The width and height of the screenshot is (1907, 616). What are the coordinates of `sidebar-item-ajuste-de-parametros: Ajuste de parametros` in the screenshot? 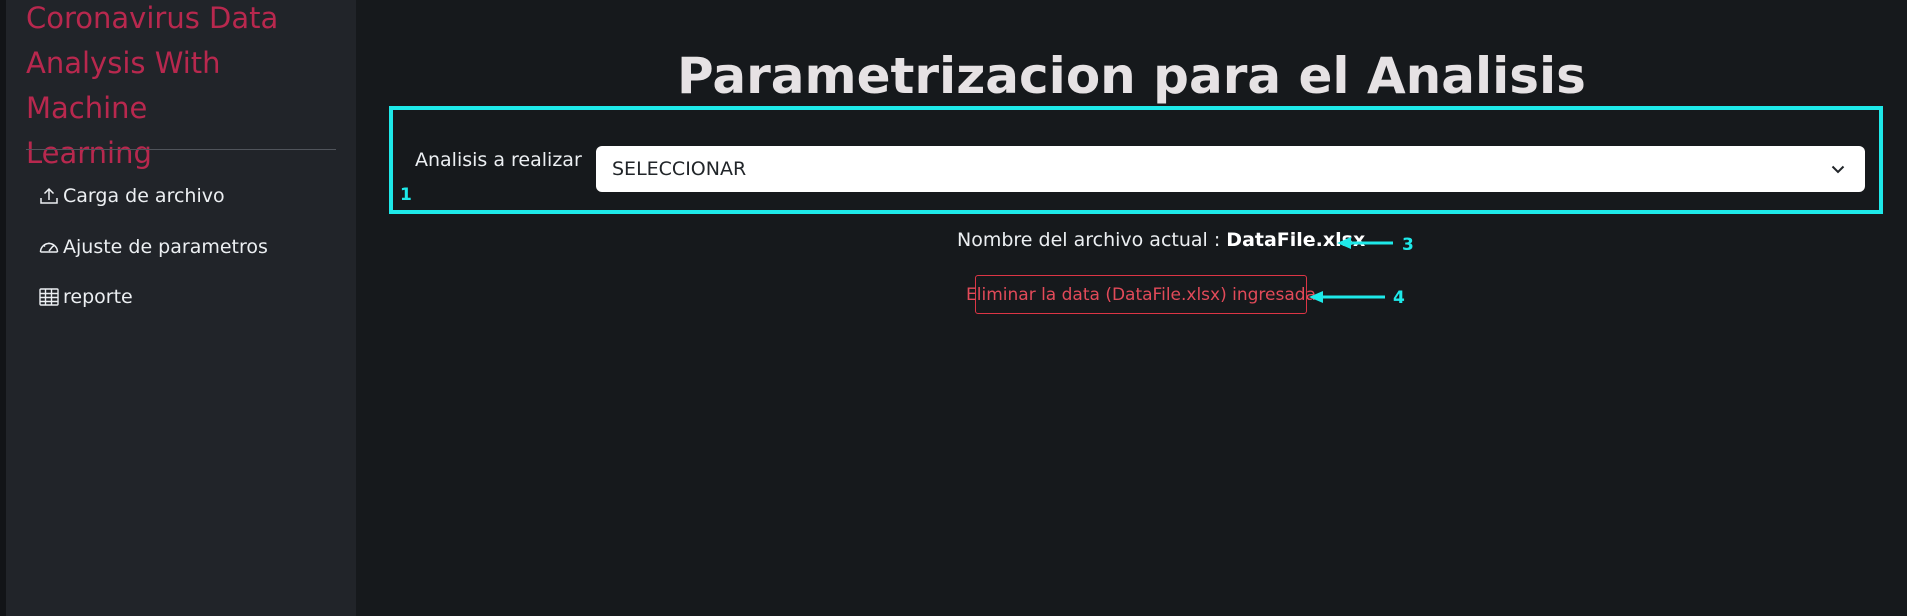 It's located at (153, 247).